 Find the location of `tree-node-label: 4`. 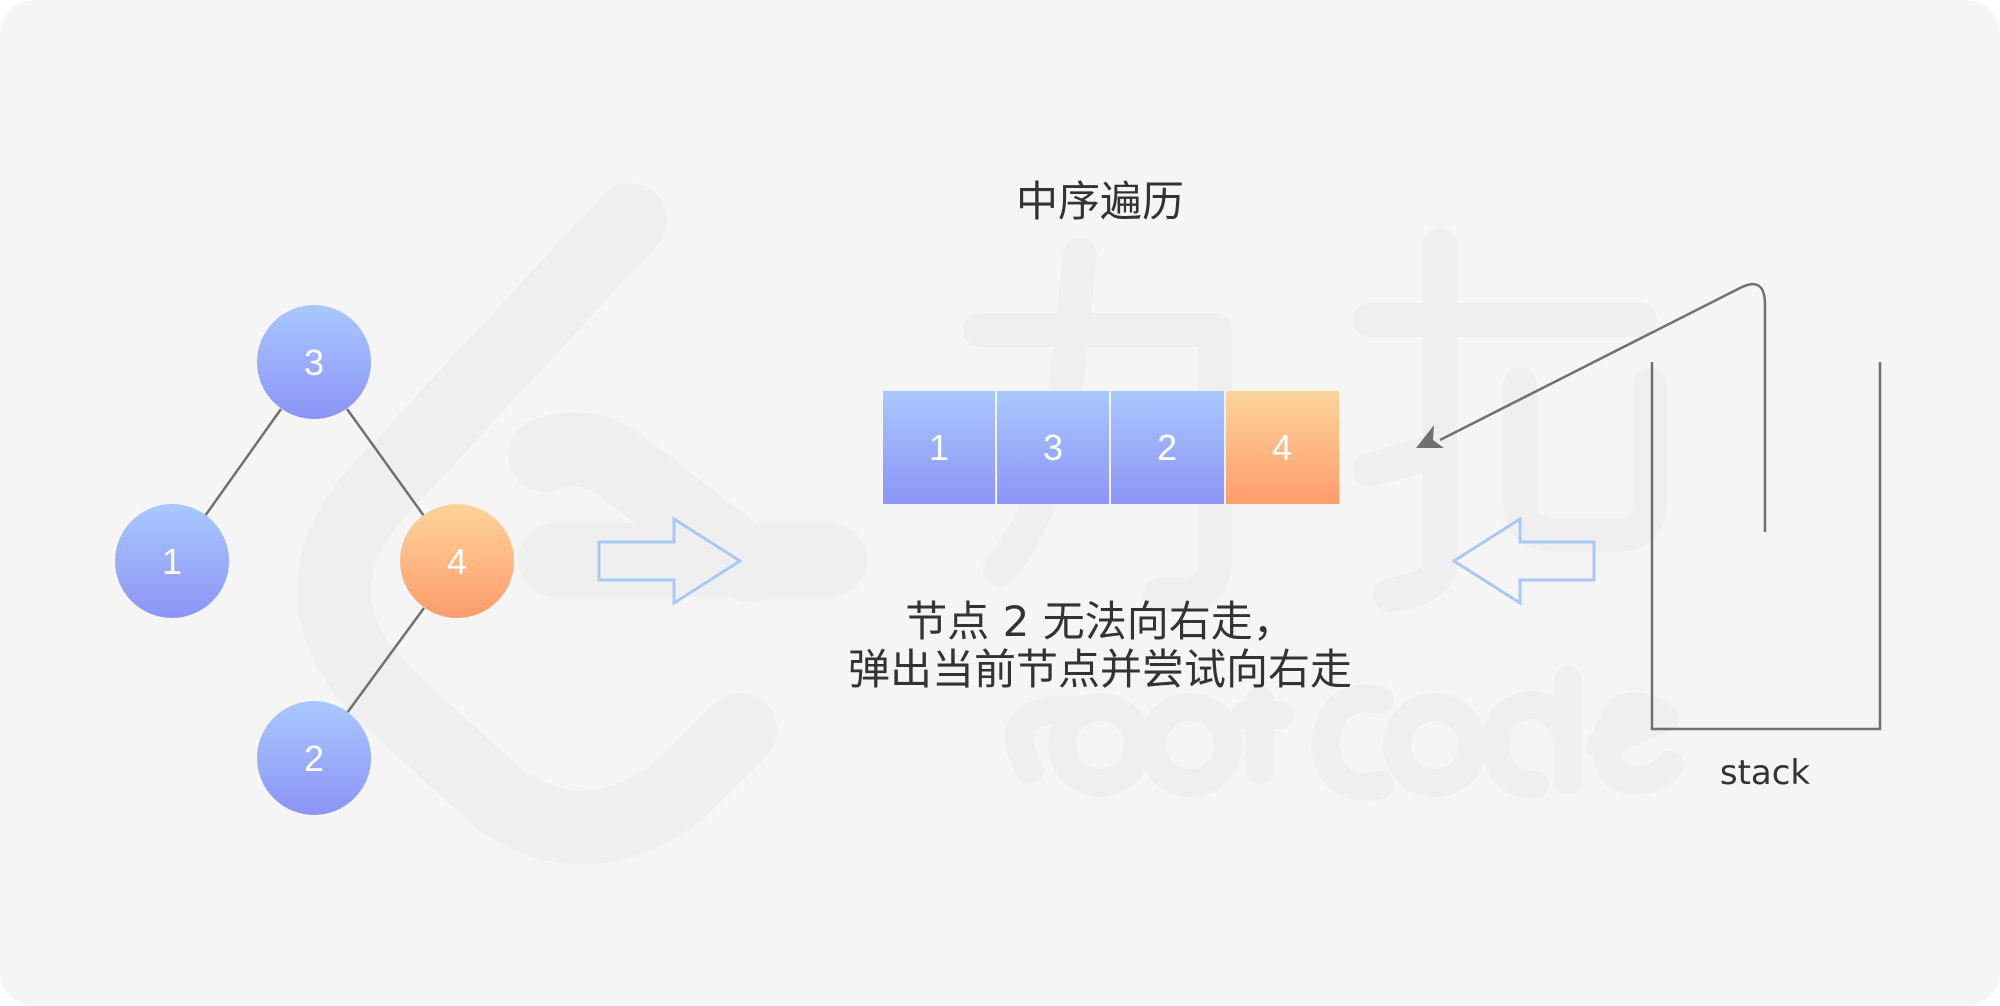

tree-node-label: 4 is located at coordinates (457, 561).